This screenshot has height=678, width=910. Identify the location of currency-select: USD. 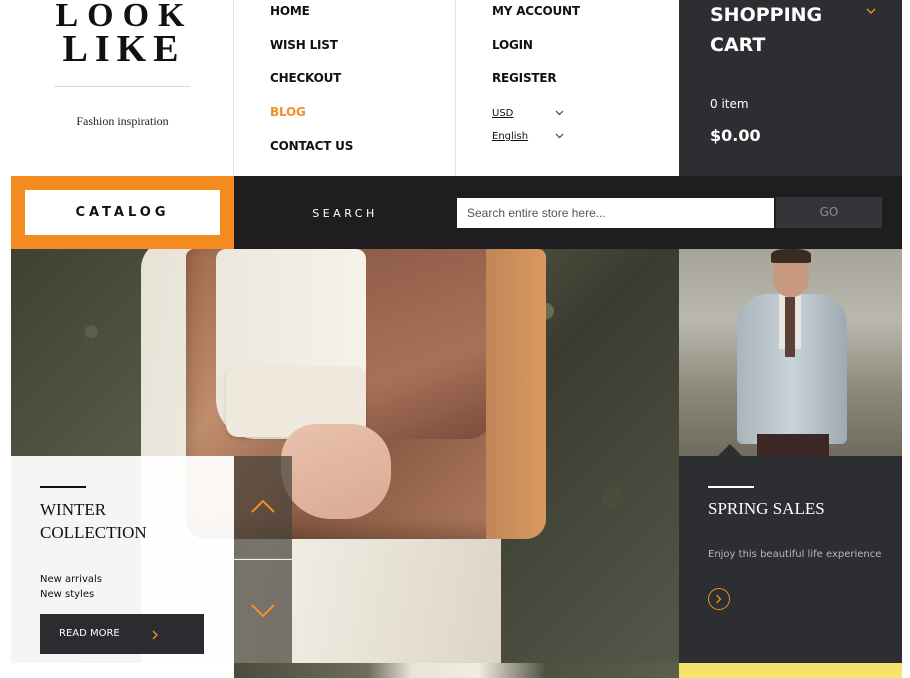
(528, 113).